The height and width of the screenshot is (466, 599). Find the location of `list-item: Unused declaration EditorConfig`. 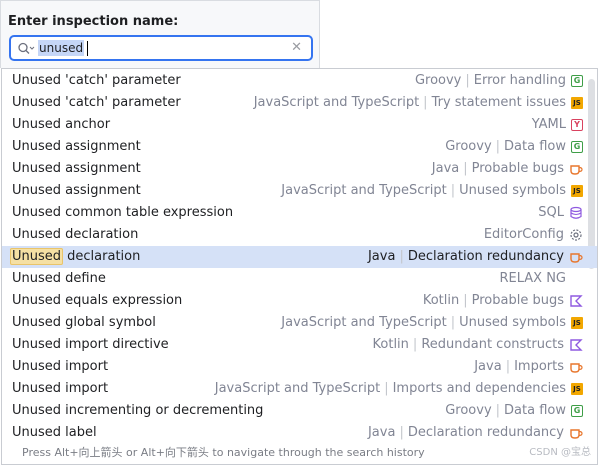

list-item: Unused declaration EditorConfig is located at coordinates (299, 235).